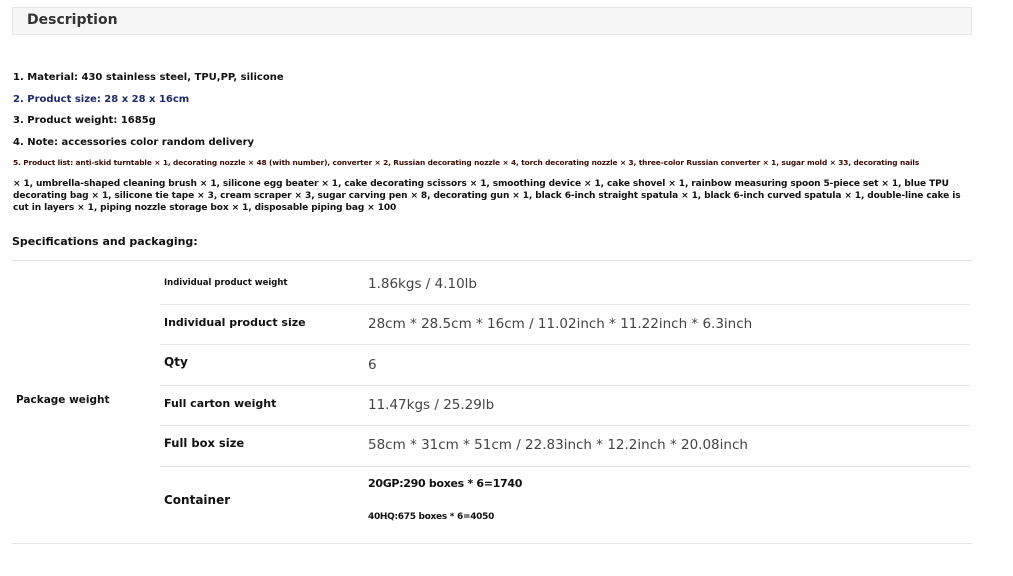 This screenshot has width=1013, height=576. Describe the element at coordinates (197, 500) in the screenshot. I see `spec-label-container: Container` at that location.